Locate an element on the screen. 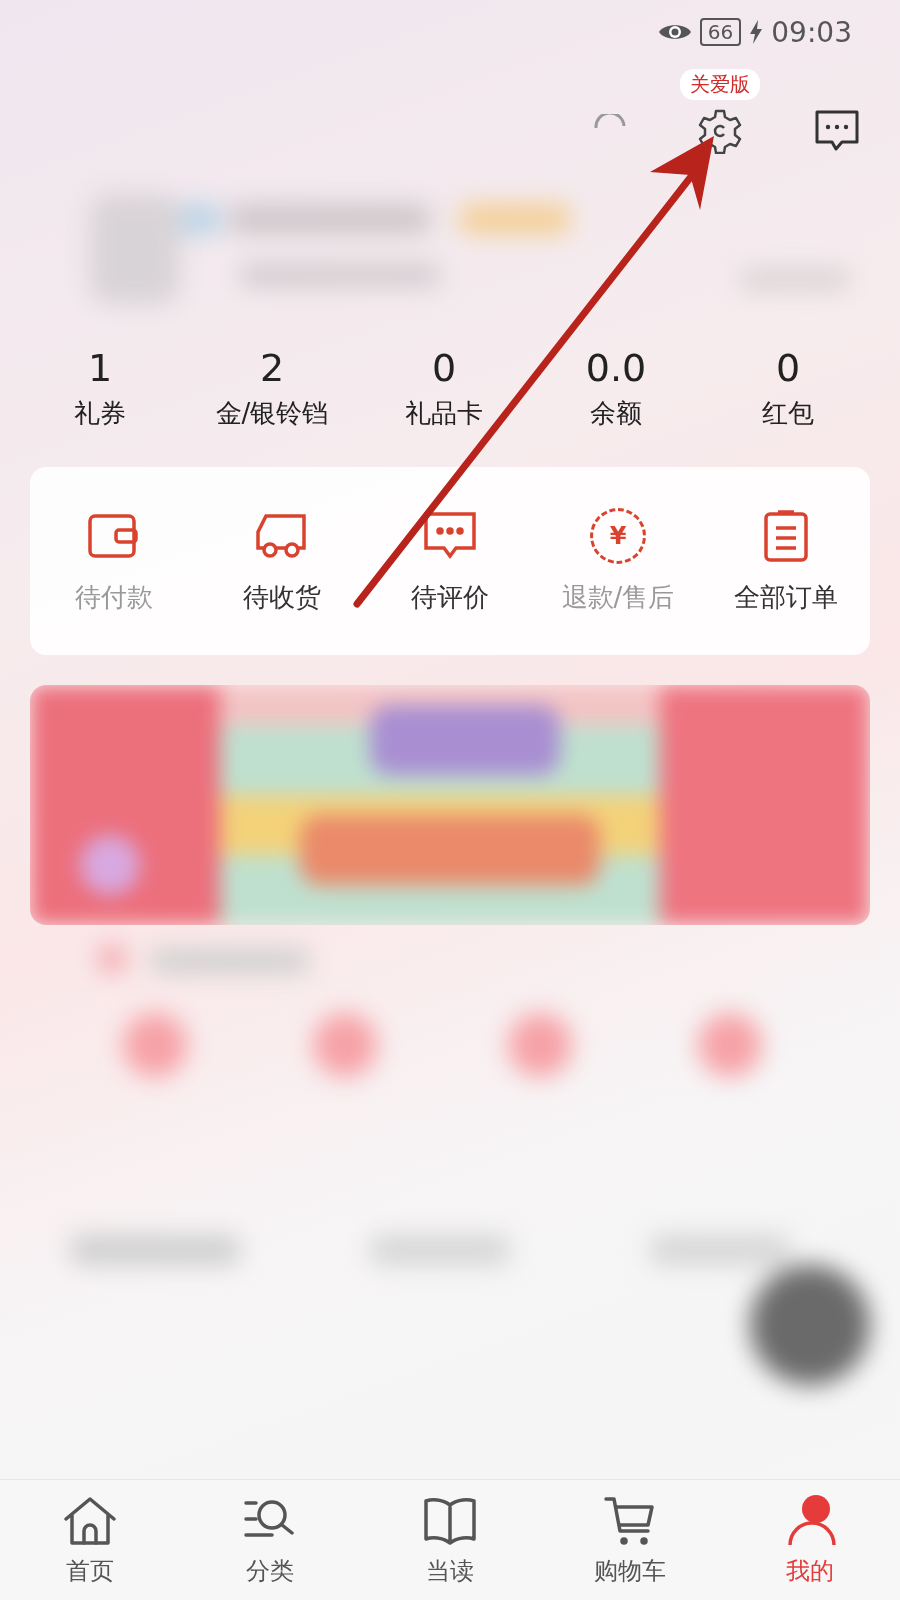  refund-icon: ¥ is located at coordinates (618, 535).